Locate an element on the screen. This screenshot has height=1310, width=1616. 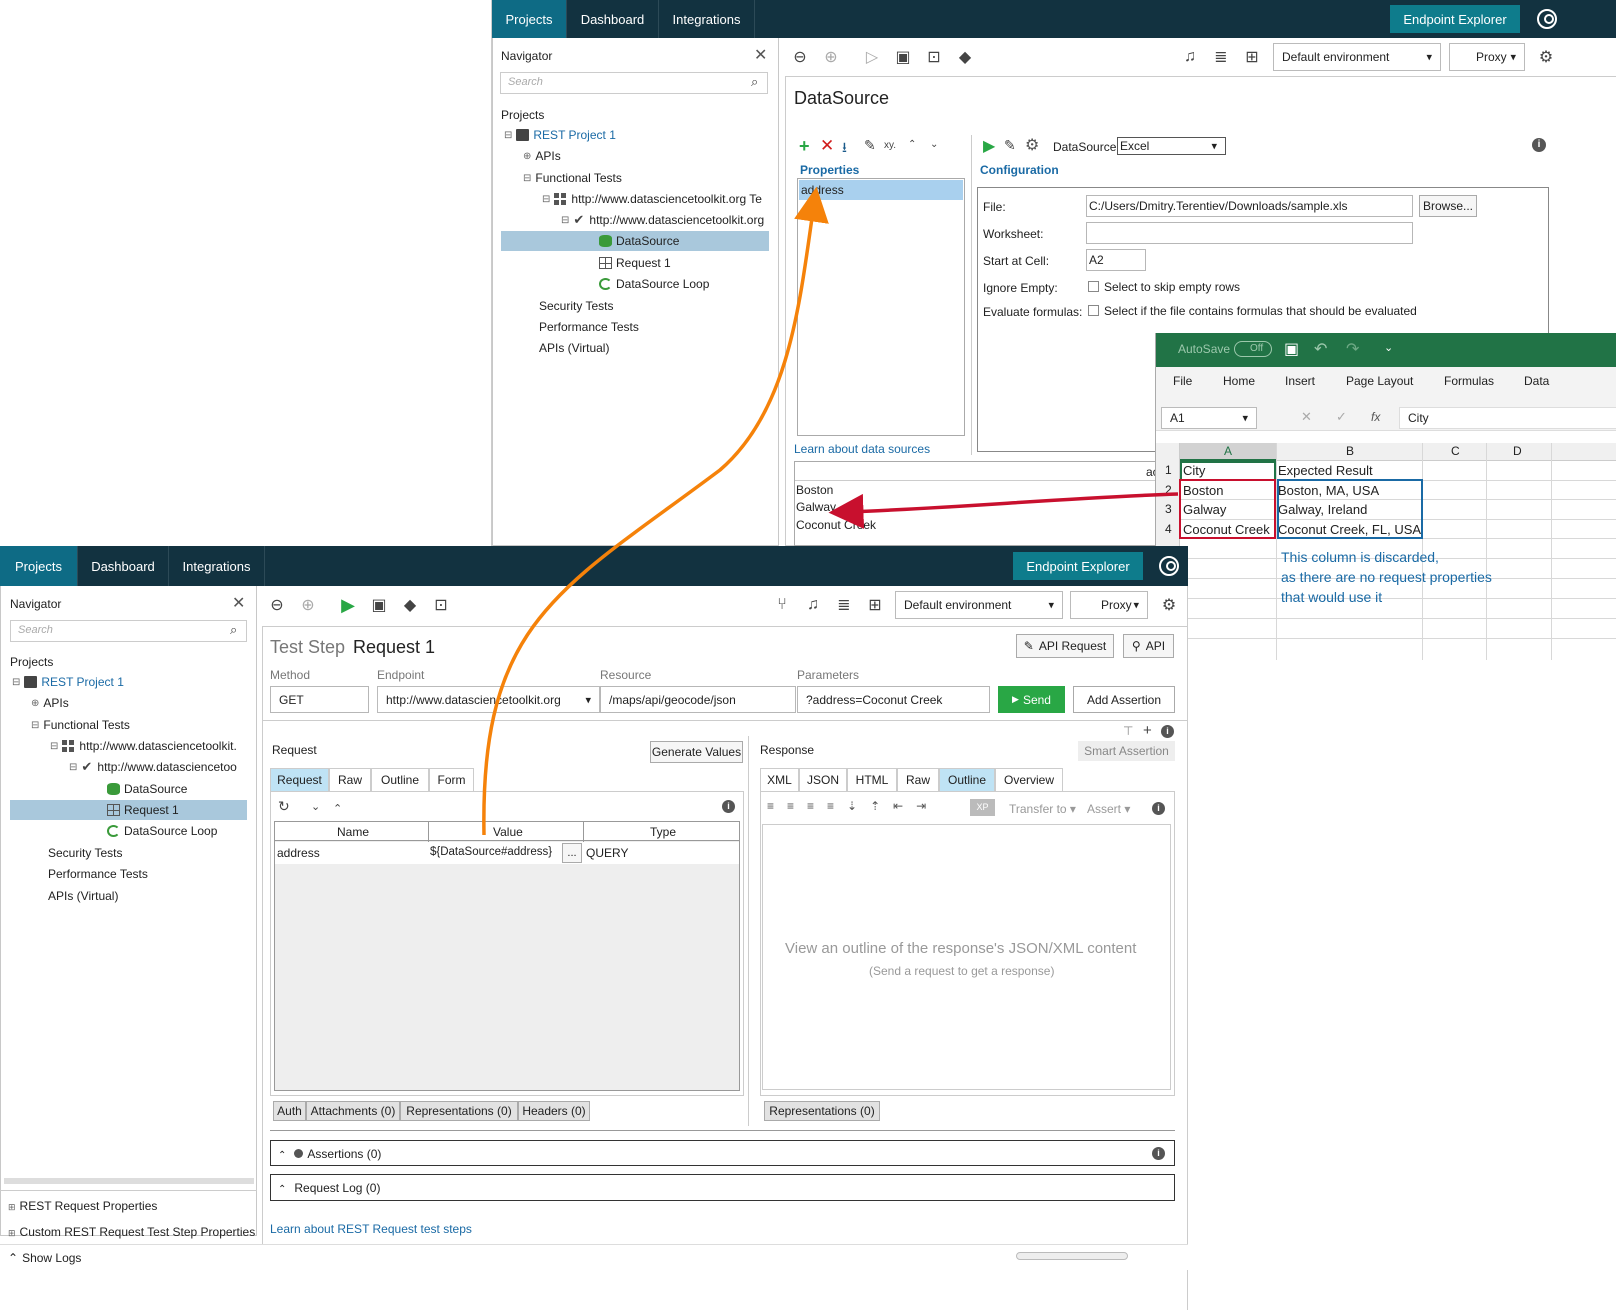
request-log-panel is located at coordinates (722, 1187).